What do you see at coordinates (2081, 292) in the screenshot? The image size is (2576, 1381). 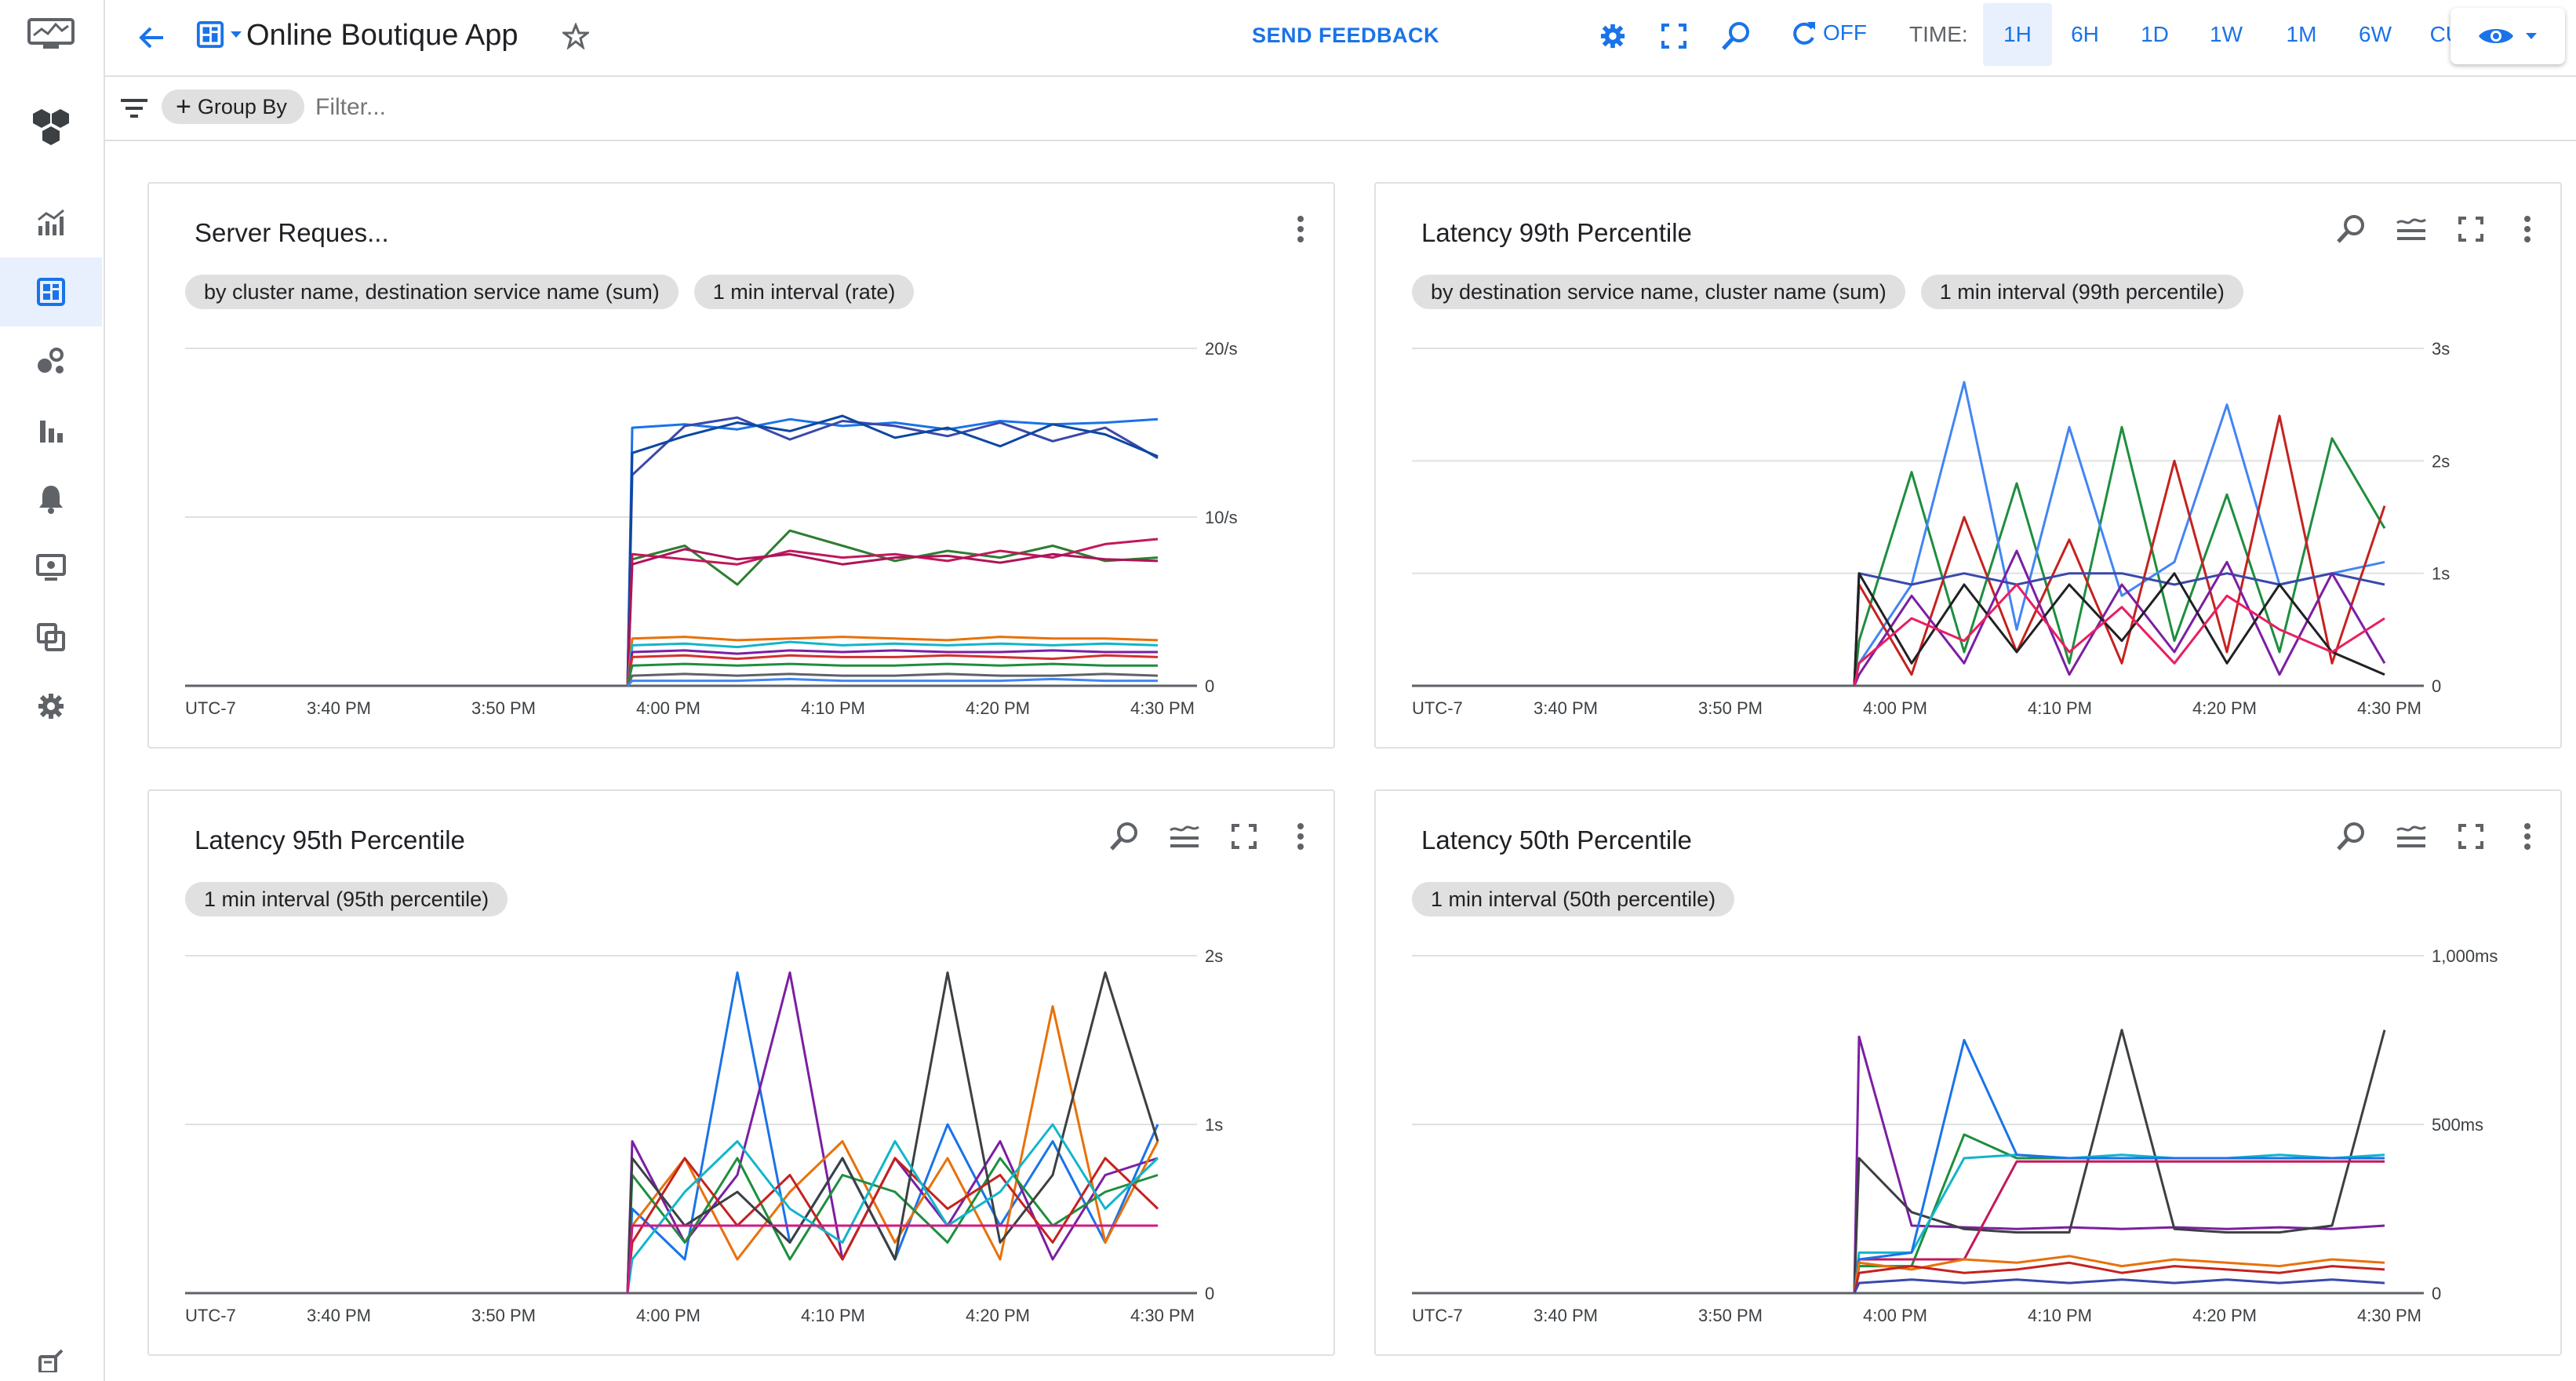 I see `interval-chip: 1 min interval (99th percentile)` at bounding box center [2081, 292].